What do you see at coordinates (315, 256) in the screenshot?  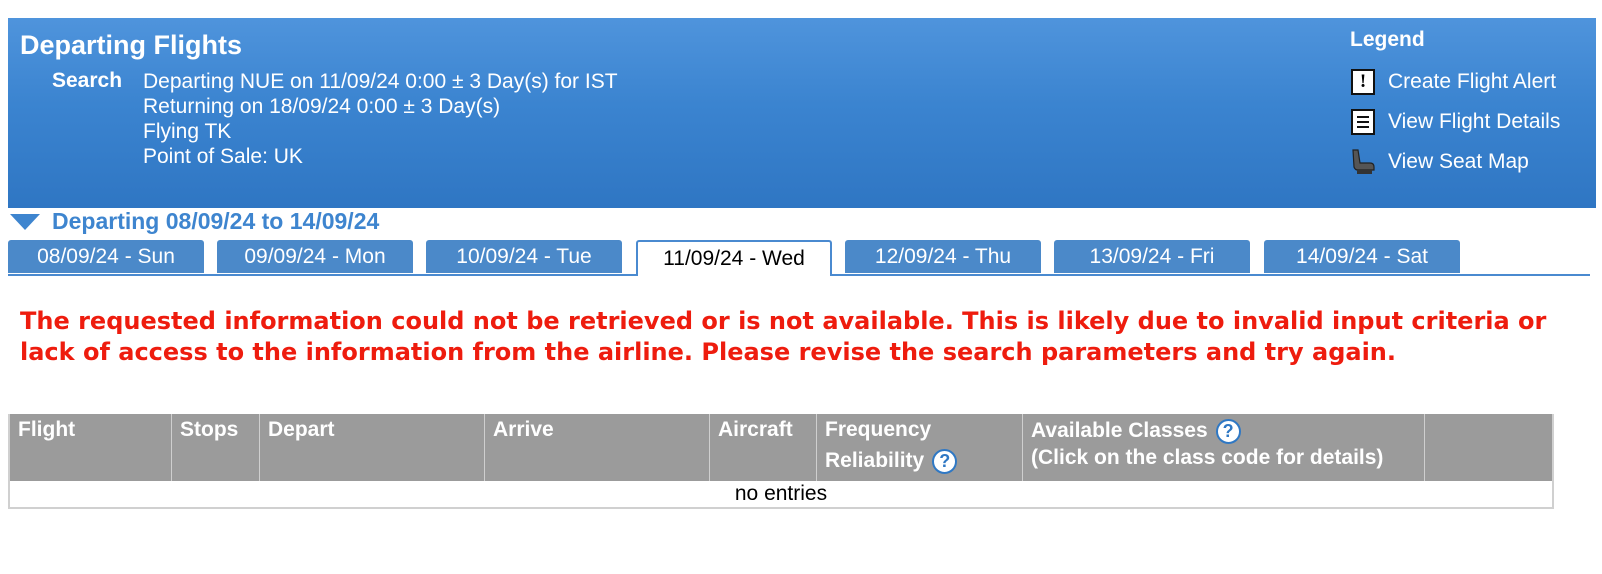 I see `tab-date-1: 09/09/24 - Mon` at bounding box center [315, 256].